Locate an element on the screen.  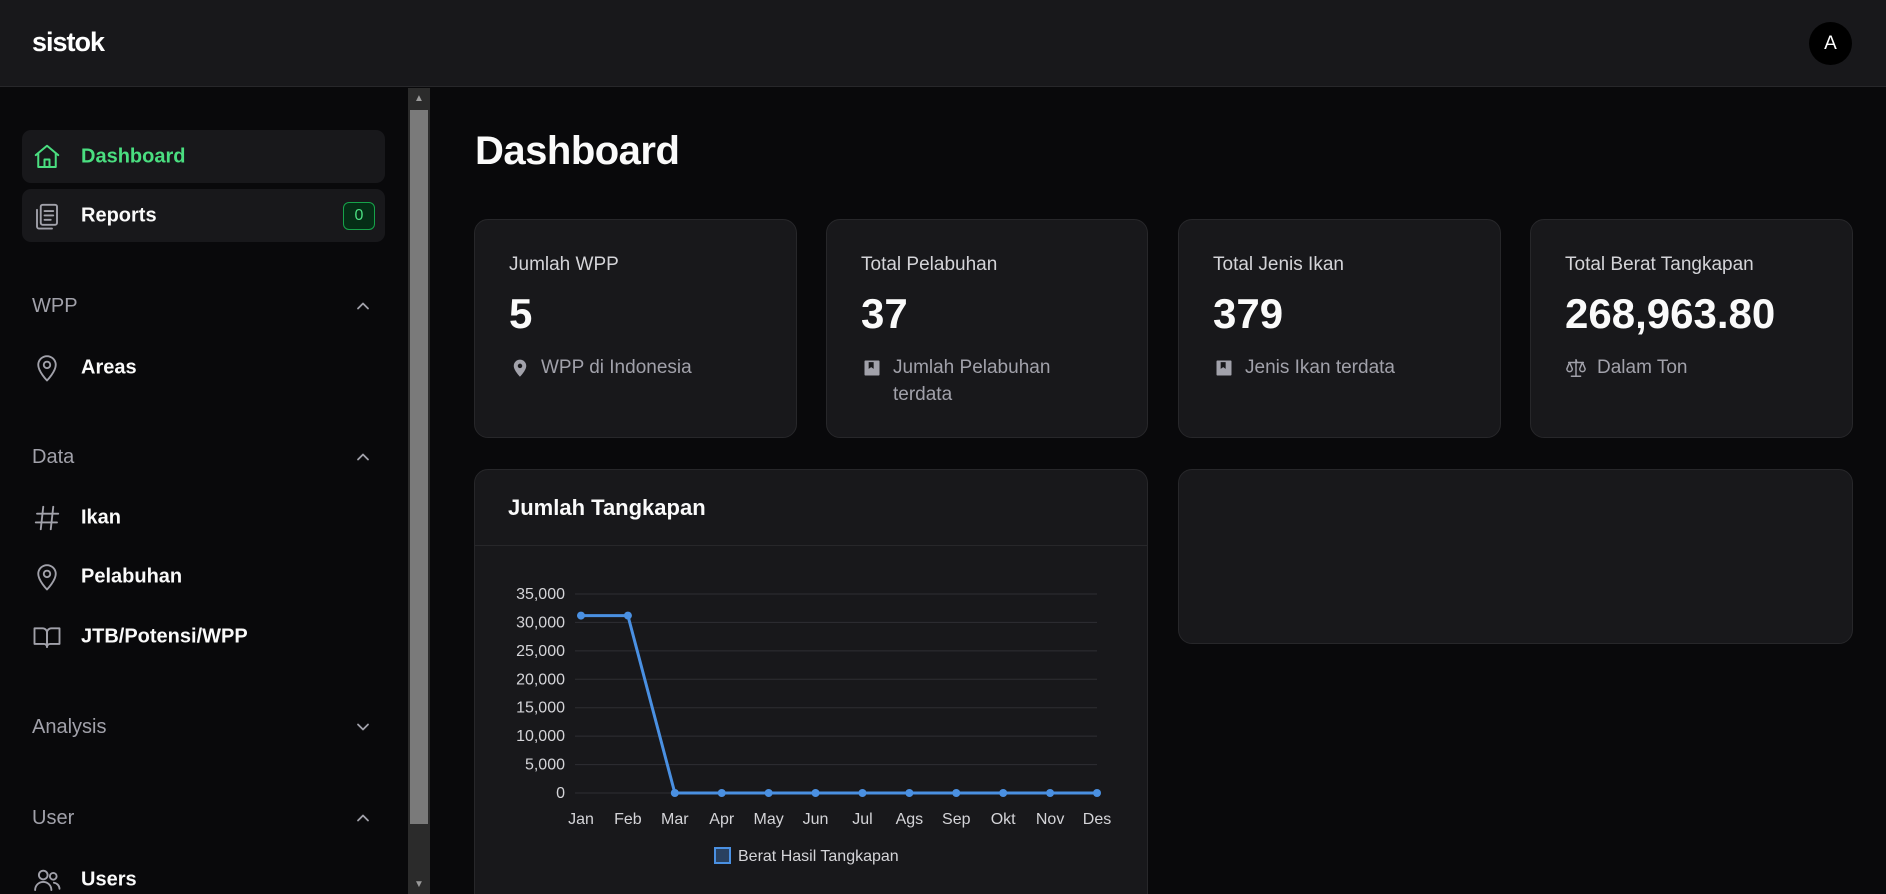
sidebar-item-label: Users is located at coordinates (109, 879).